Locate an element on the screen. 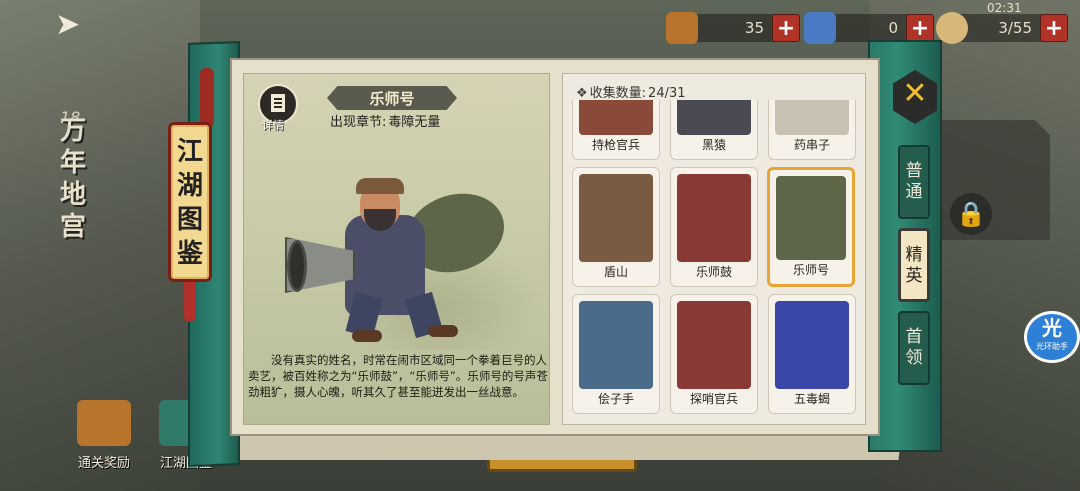  chapter-value: 毒障无量 is located at coordinates (414, 122).